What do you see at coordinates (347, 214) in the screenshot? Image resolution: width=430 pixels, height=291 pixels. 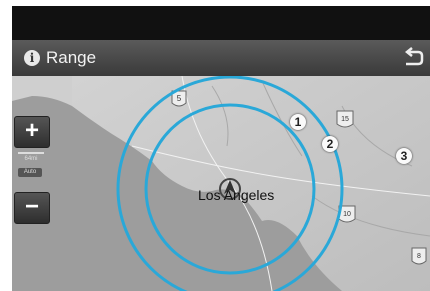 I see `highway-shield-label: 10` at bounding box center [347, 214].